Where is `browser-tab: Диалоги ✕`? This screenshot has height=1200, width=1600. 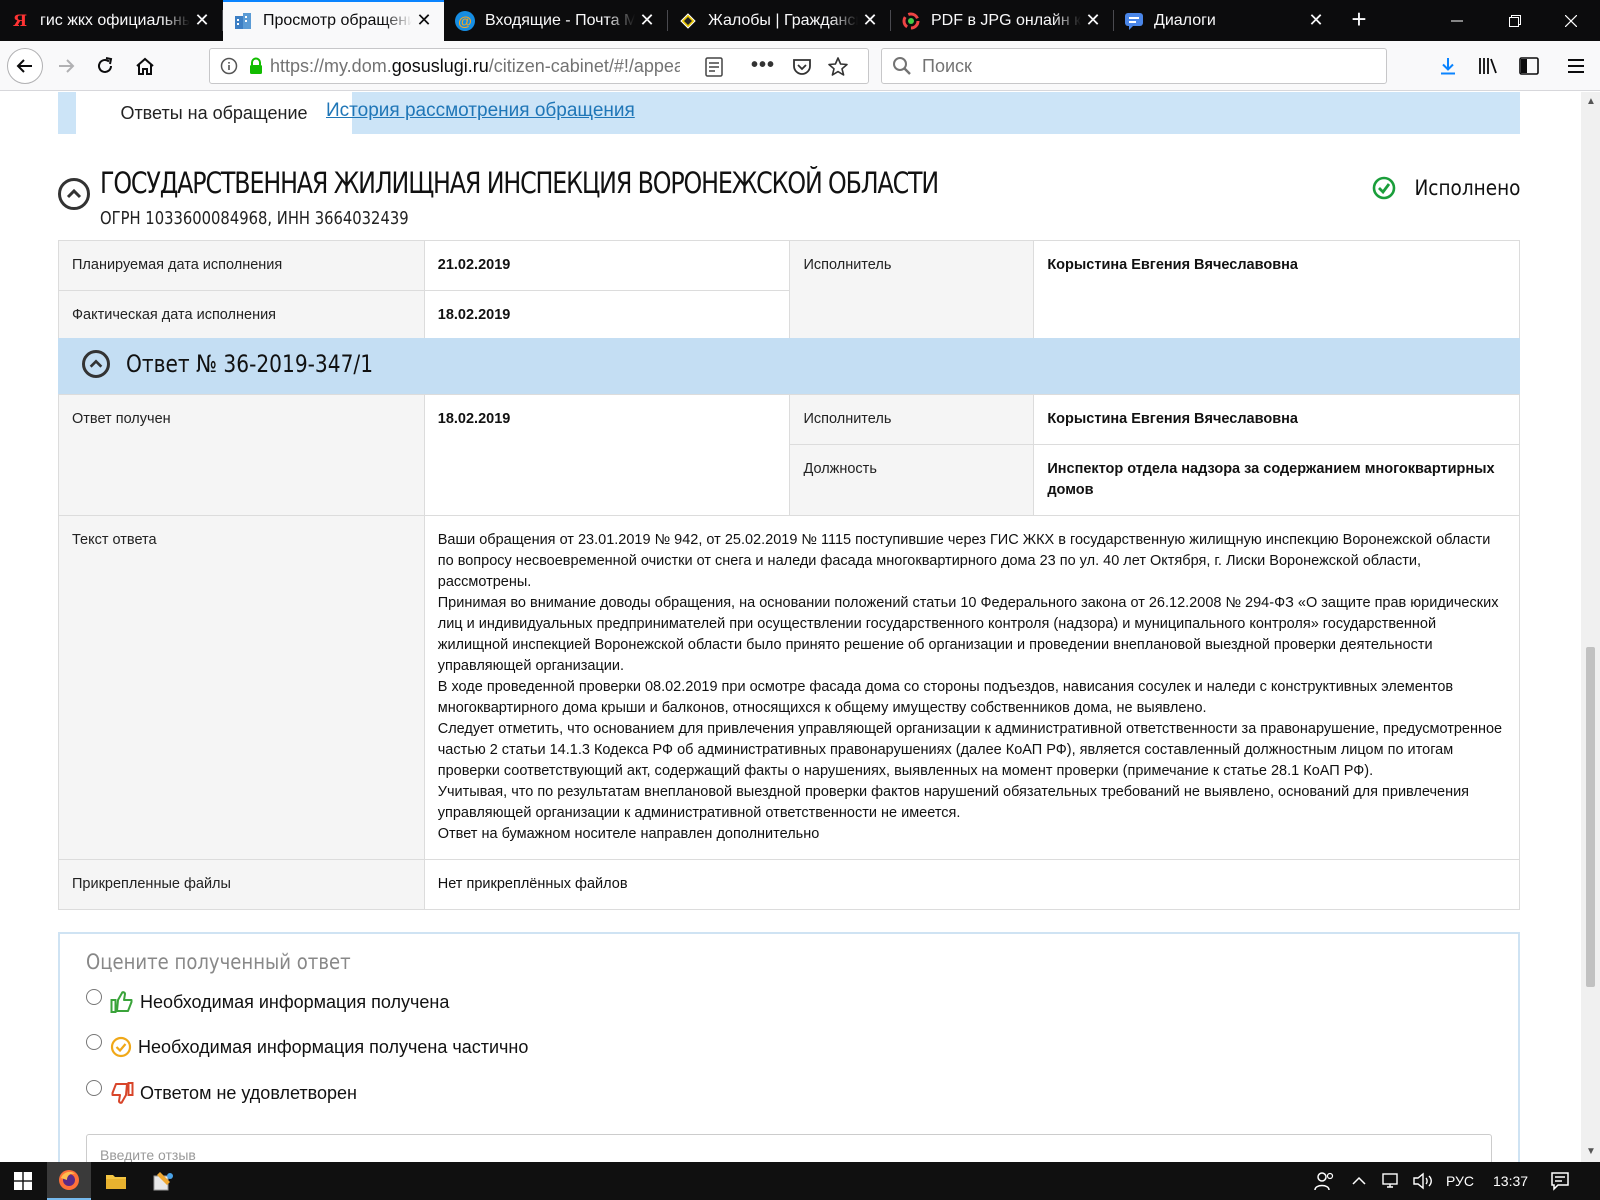
browser-tab: Диалоги ✕ is located at coordinates (1225, 20).